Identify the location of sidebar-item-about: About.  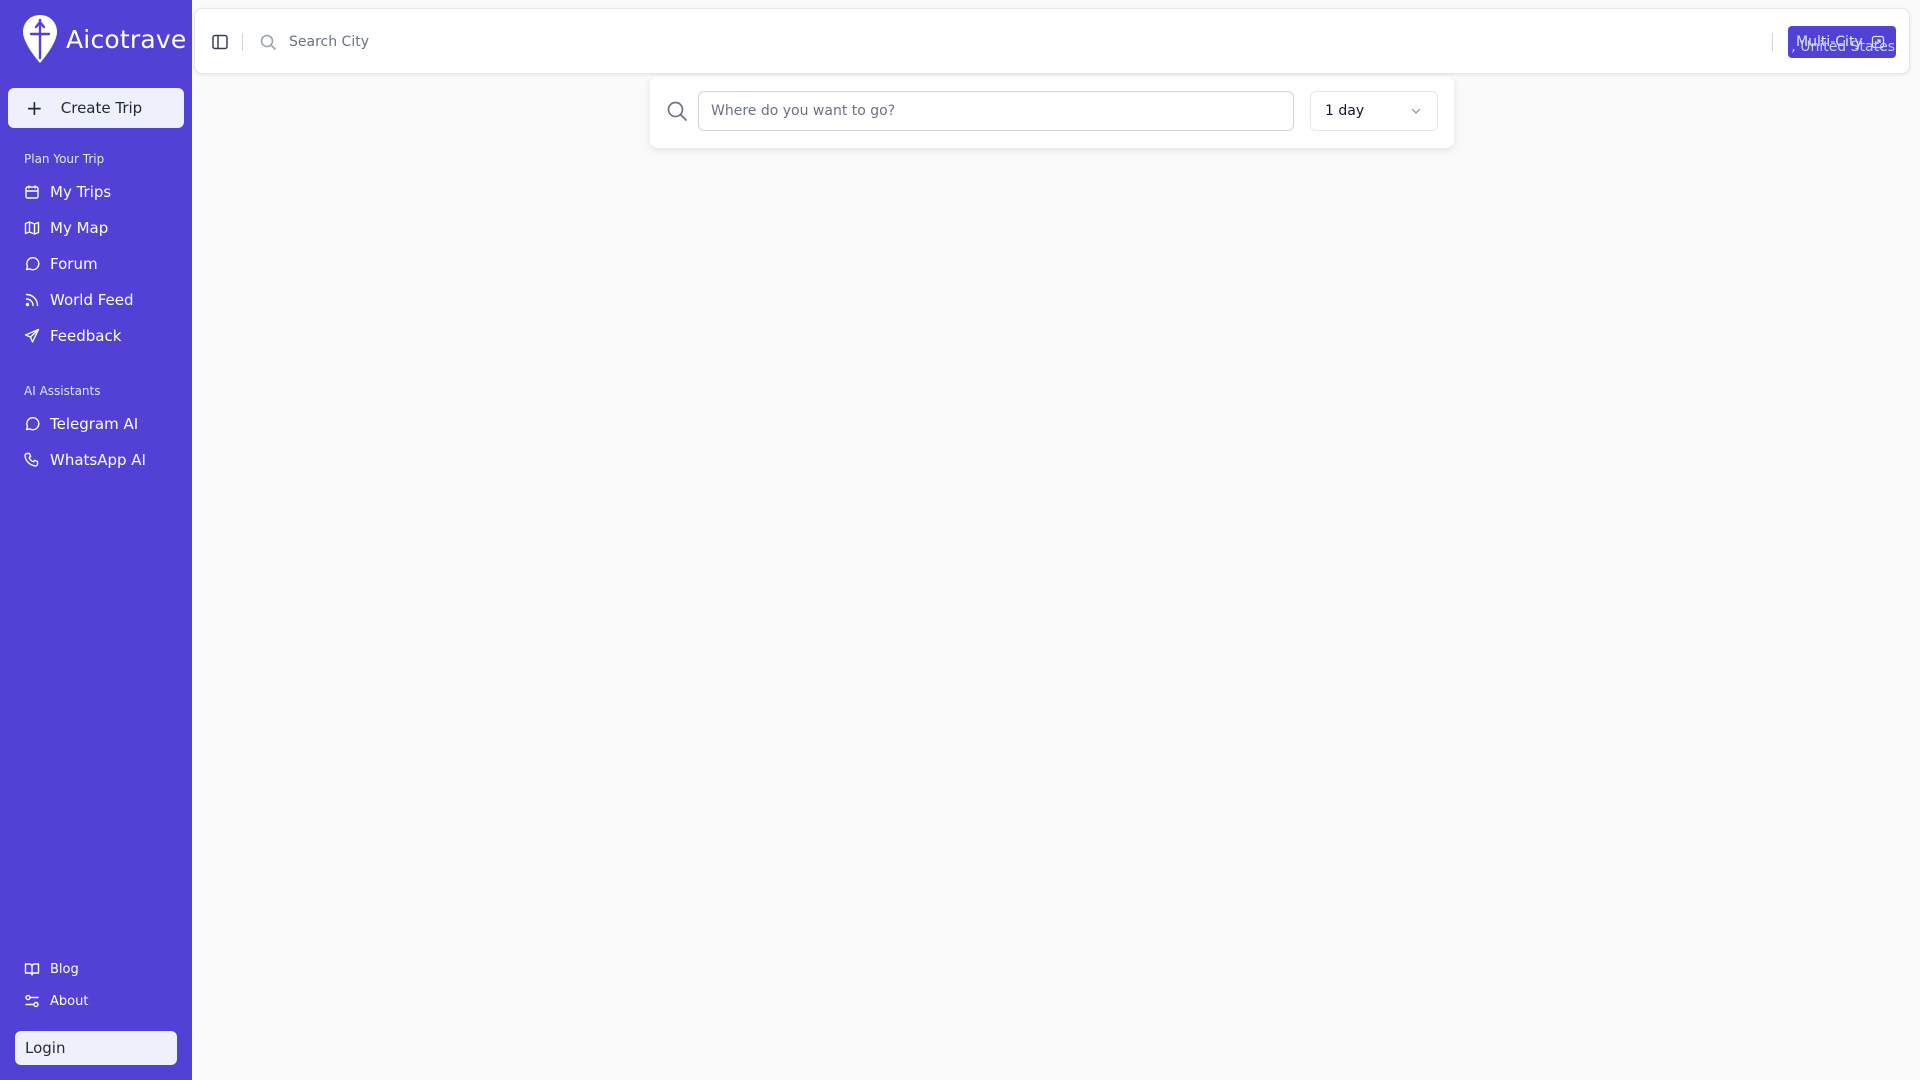
(56, 1001).